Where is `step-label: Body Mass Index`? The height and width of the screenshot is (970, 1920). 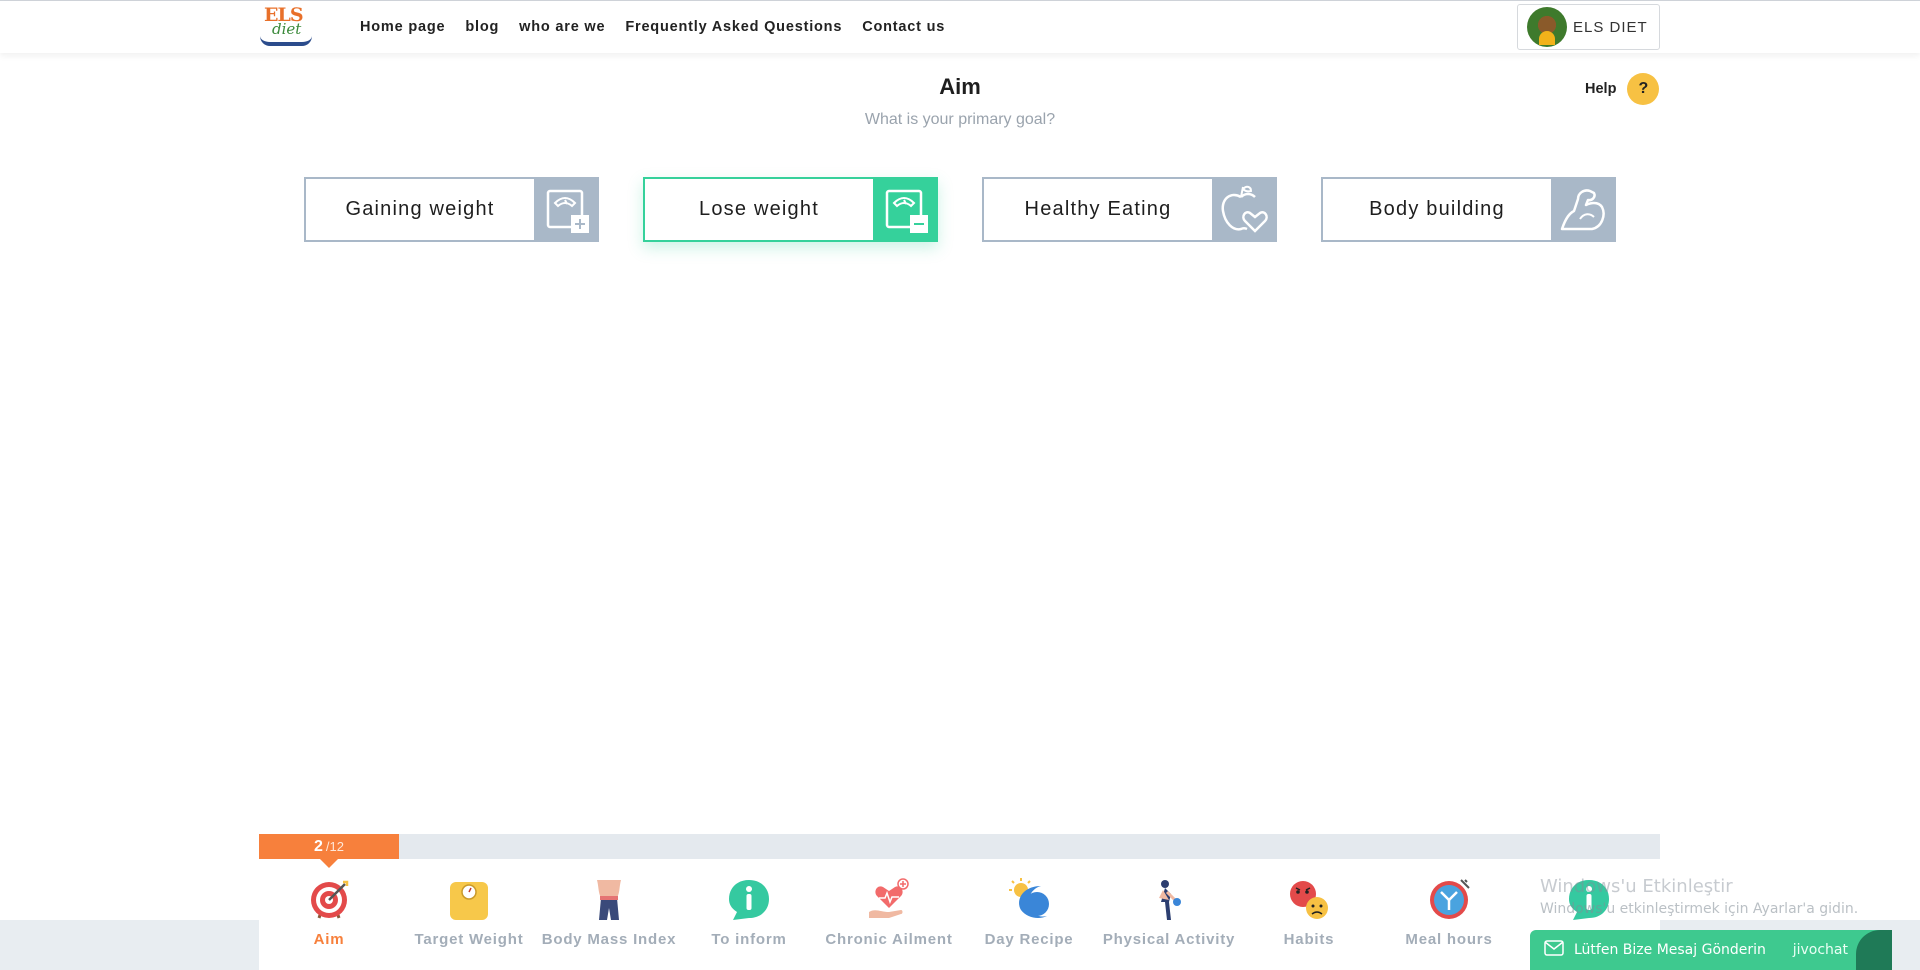
step-label: Body Mass Index is located at coordinates (609, 939).